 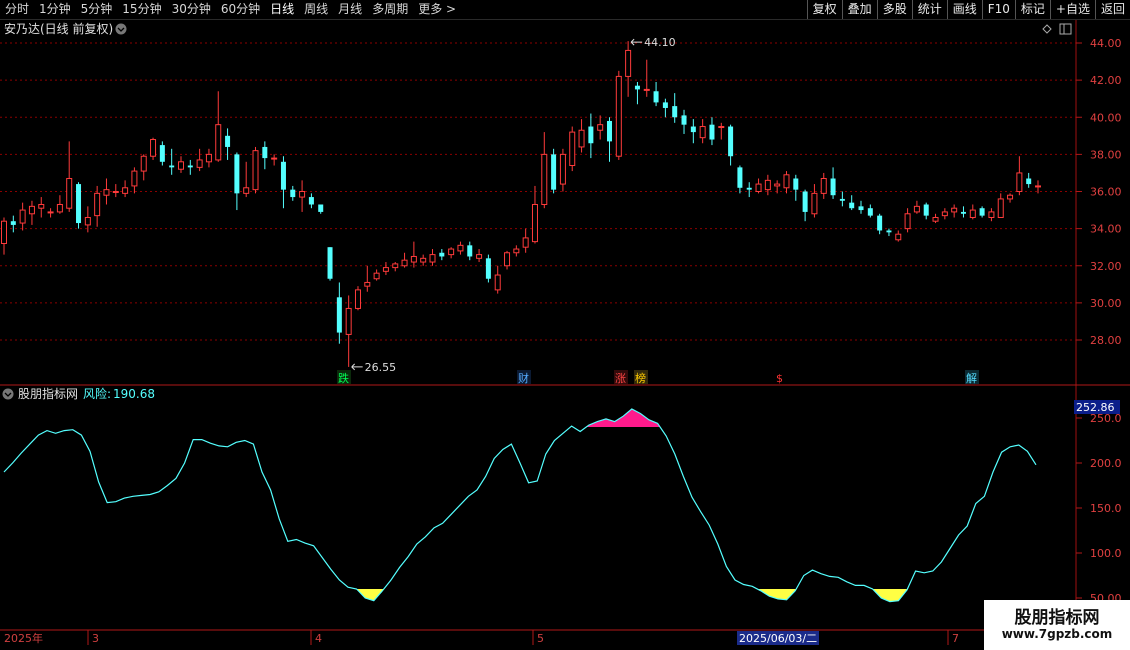 I want to click on event-marker-dividend: $, so click(x=779, y=378).